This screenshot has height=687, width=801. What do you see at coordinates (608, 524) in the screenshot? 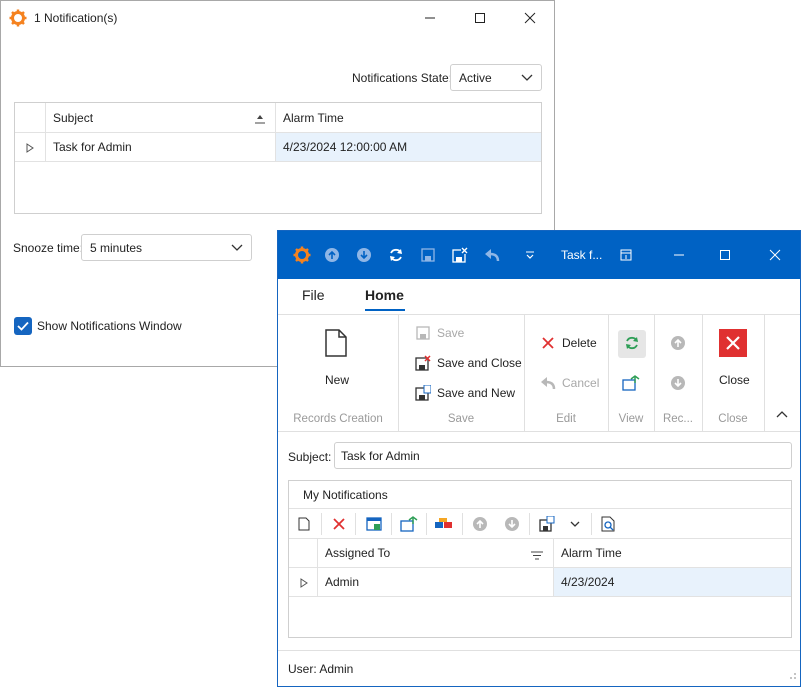
I see `print-preview-icon` at bounding box center [608, 524].